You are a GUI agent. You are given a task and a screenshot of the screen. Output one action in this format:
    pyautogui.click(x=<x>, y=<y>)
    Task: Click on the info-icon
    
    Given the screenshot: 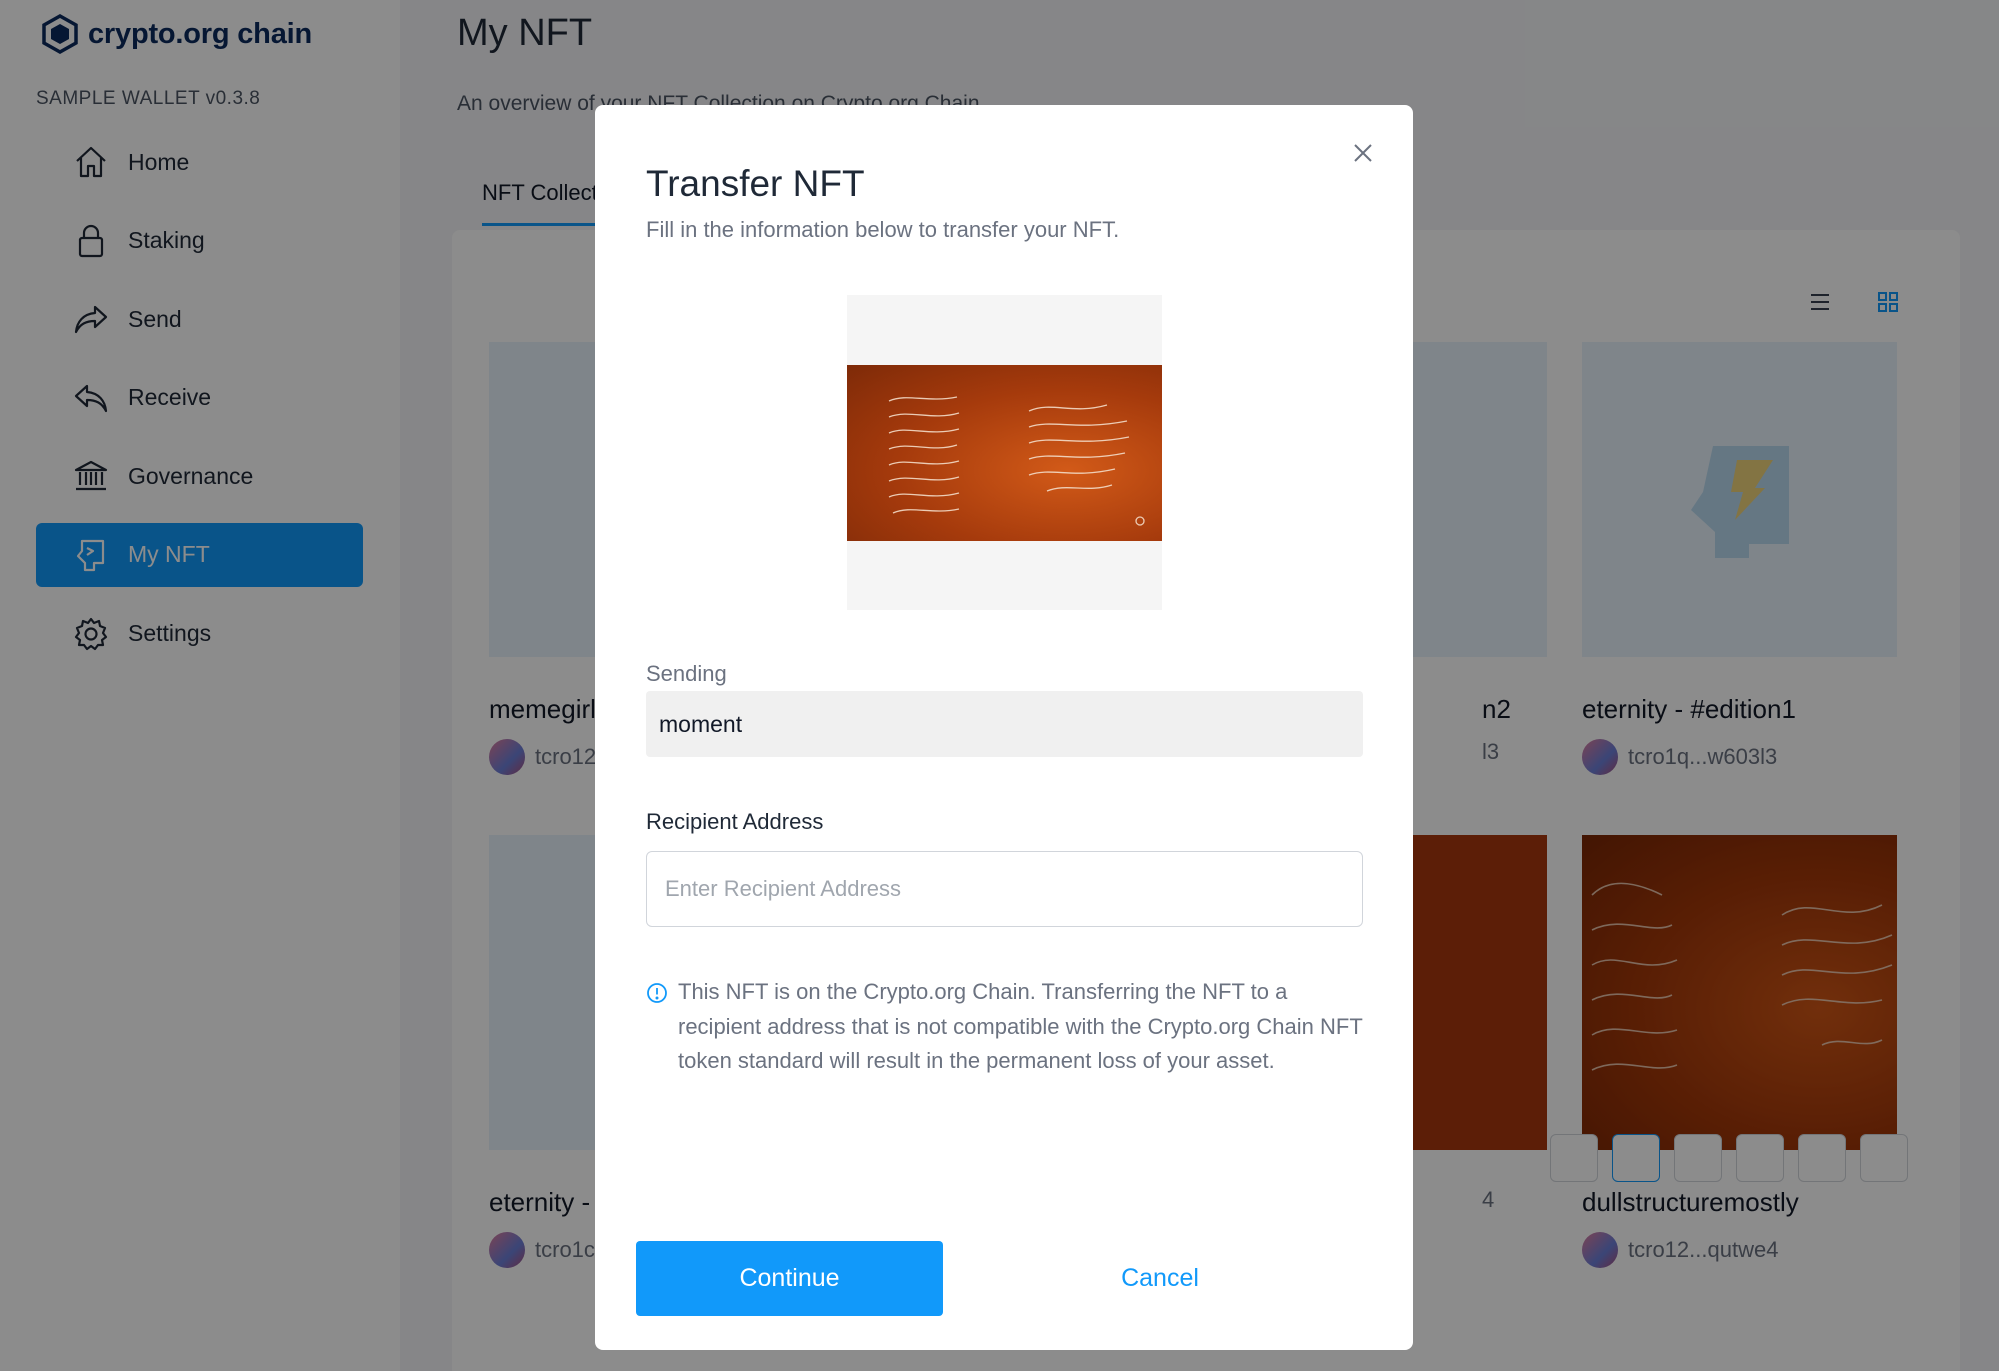 What is the action you would take?
    pyautogui.click(x=657, y=993)
    